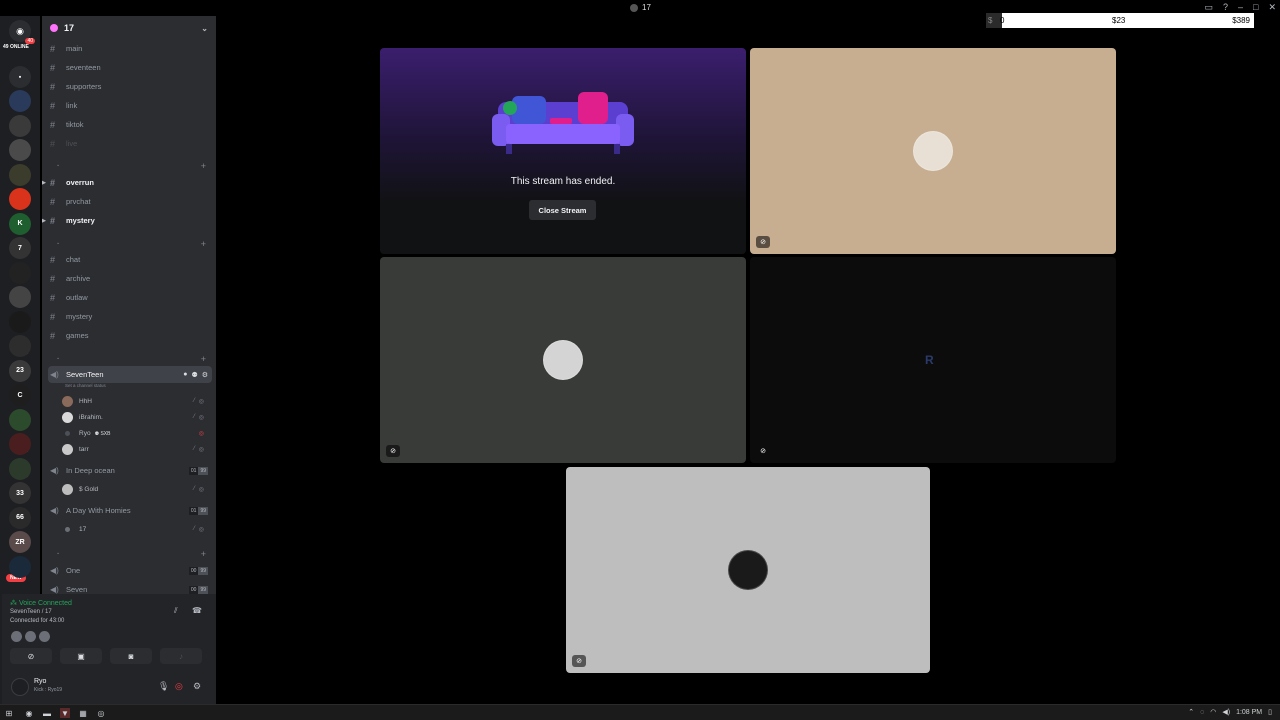 This screenshot has width=1280, height=720. Describe the element at coordinates (1270, 712) in the screenshot. I see `notification-icon: ▯` at that location.